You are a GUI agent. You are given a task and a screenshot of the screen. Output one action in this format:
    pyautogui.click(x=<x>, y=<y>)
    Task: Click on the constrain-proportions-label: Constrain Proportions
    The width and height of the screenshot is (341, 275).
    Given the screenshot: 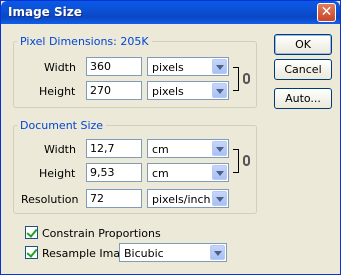 What is the action you would take?
    pyautogui.click(x=101, y=233)
    